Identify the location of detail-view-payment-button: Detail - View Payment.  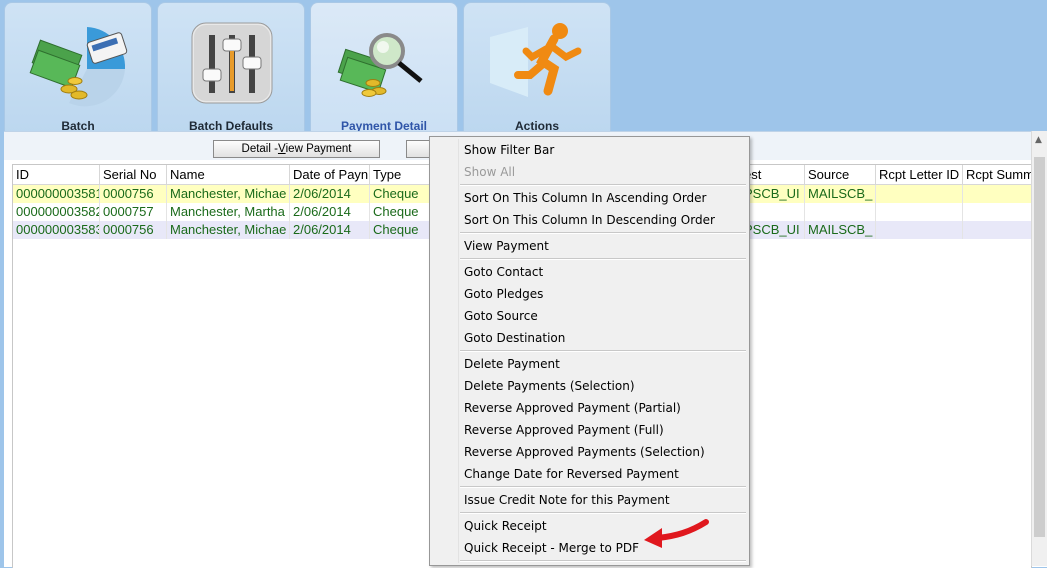
(296, 149).